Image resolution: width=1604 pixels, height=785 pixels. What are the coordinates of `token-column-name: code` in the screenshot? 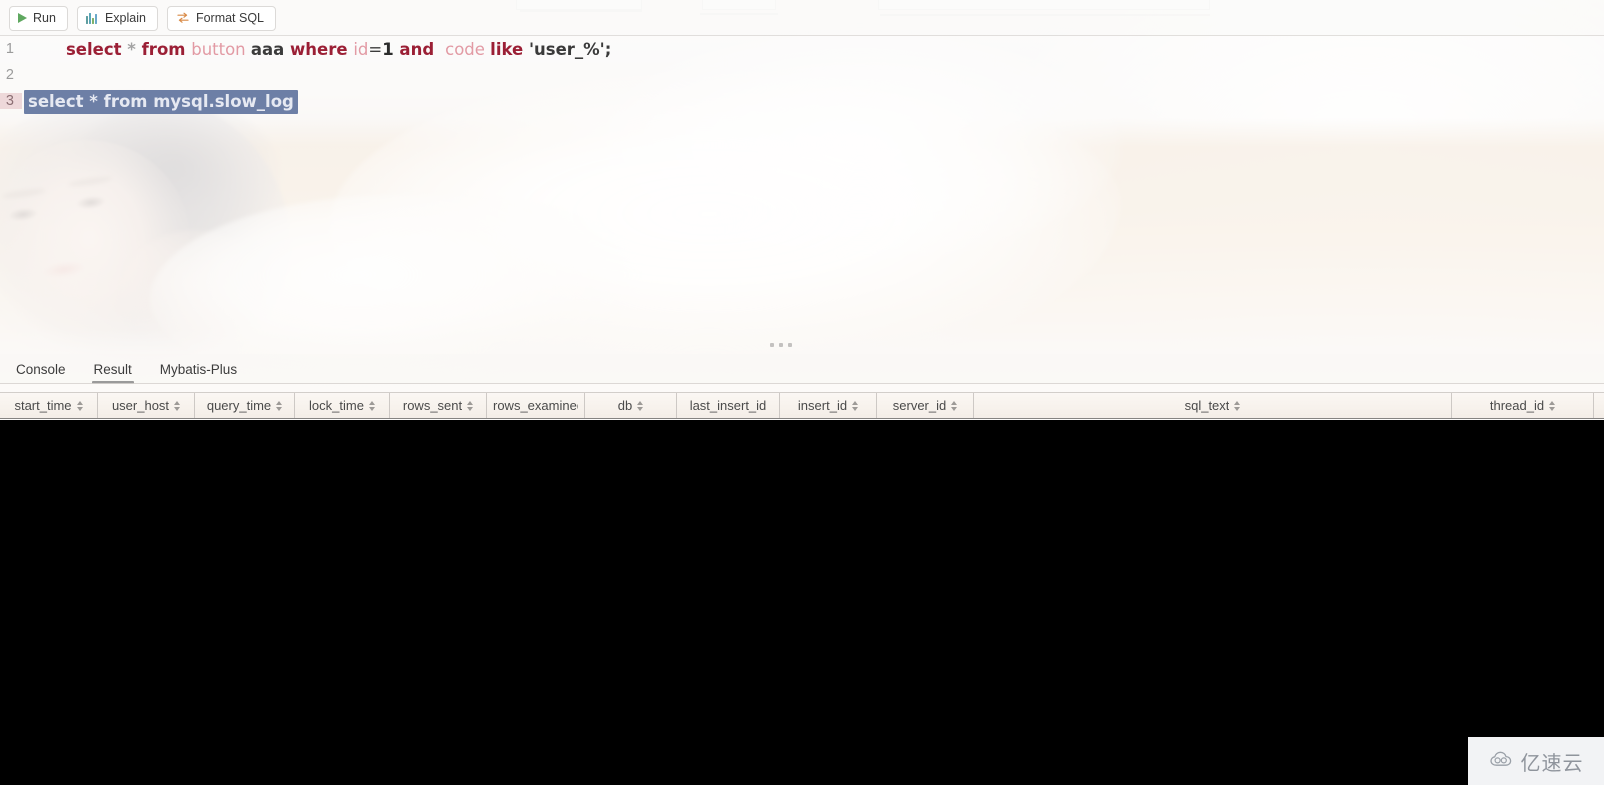 It's located at (465, 49).